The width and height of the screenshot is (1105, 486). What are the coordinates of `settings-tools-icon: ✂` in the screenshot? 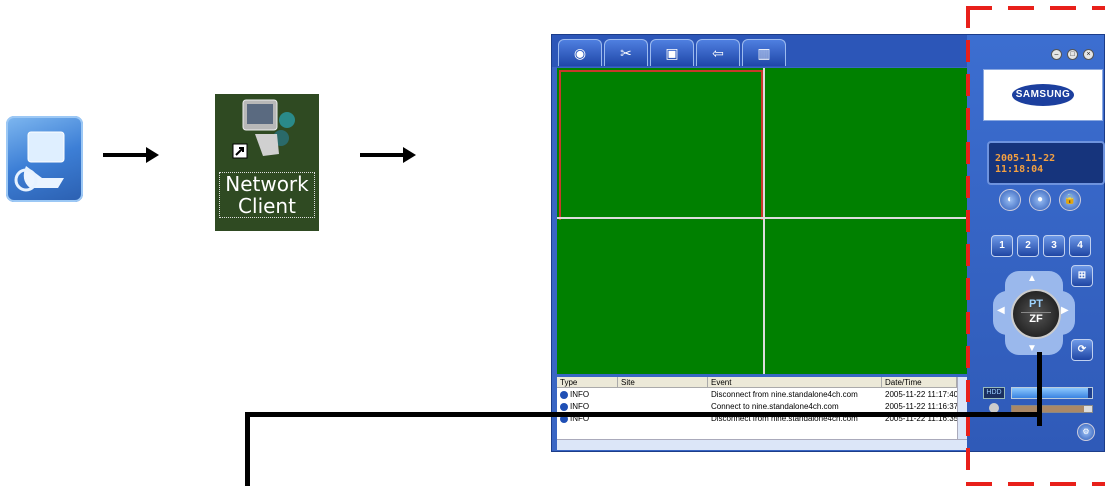 It's located at (626, 53).